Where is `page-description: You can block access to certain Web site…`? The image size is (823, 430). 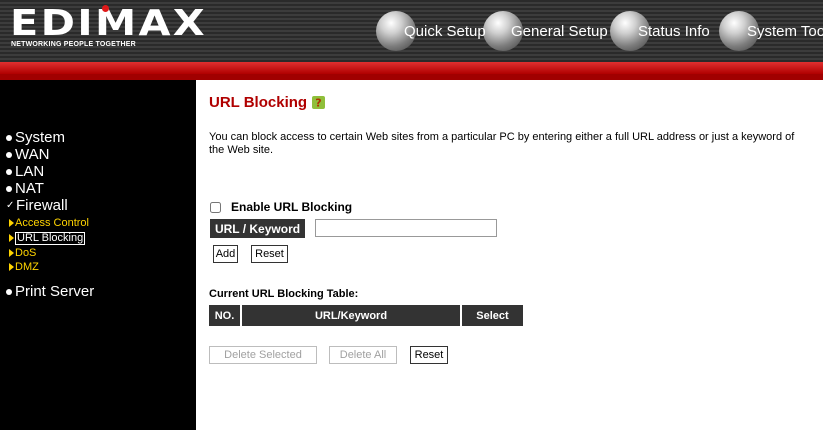
page-description: You can block access to certain Web site… is located at coordinates (502, 143).